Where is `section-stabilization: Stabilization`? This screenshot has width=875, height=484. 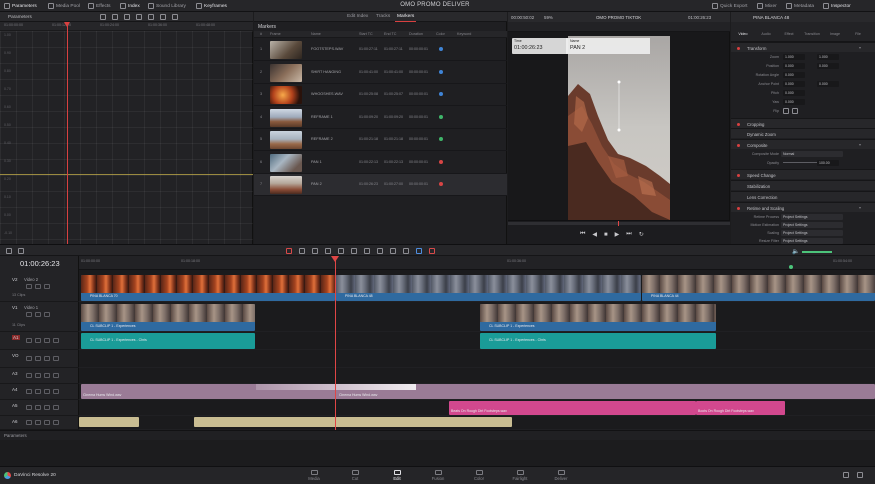
section-stabilization: Stabilization is located at coordinates (803, 185).